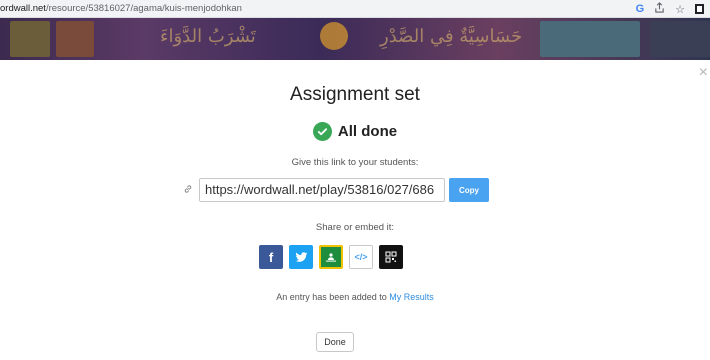  I want to click on url-domain: ordwall.net, so click(23, 8).